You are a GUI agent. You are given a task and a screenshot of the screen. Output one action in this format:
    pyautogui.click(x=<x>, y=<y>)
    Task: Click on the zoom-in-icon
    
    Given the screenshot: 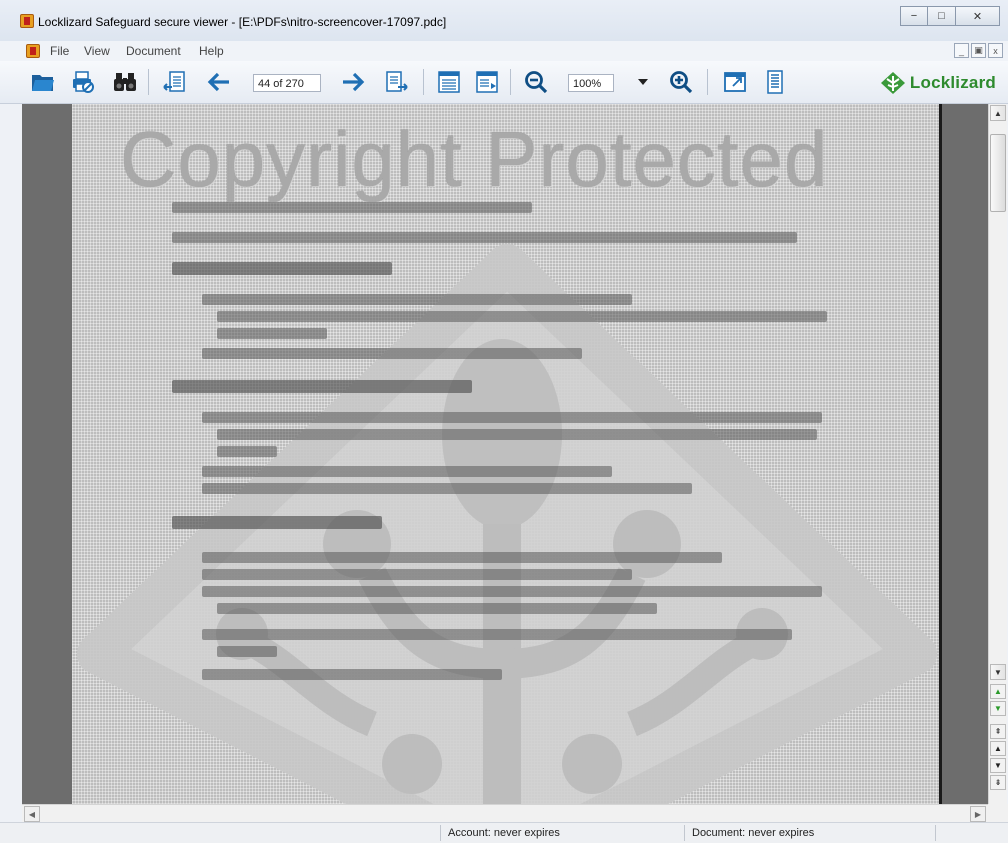 What is the action you would take?
    pyautogui.click(x=681, y=82)
    